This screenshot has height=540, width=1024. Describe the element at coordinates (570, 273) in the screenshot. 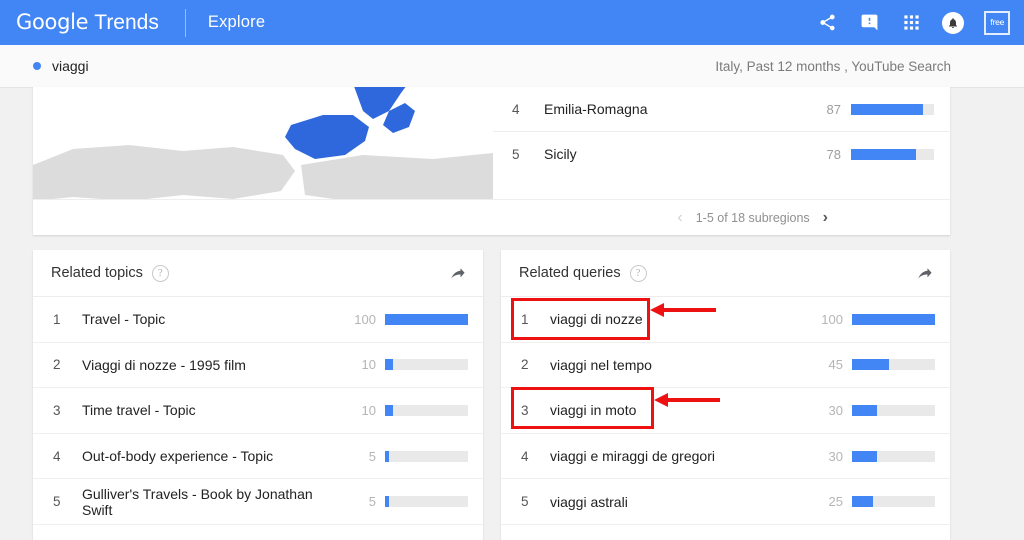

I see `panel-title: Related queries` at that location.